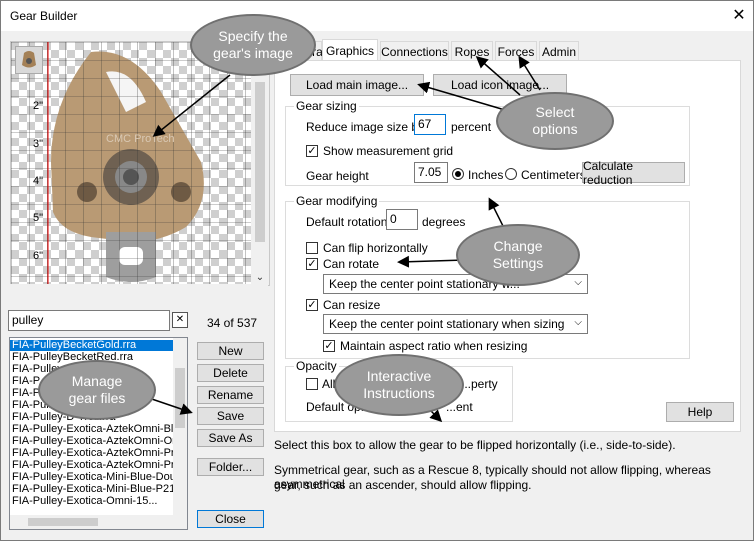  I want to click on callout-text: Specify the gear's image, so click(253, 44).